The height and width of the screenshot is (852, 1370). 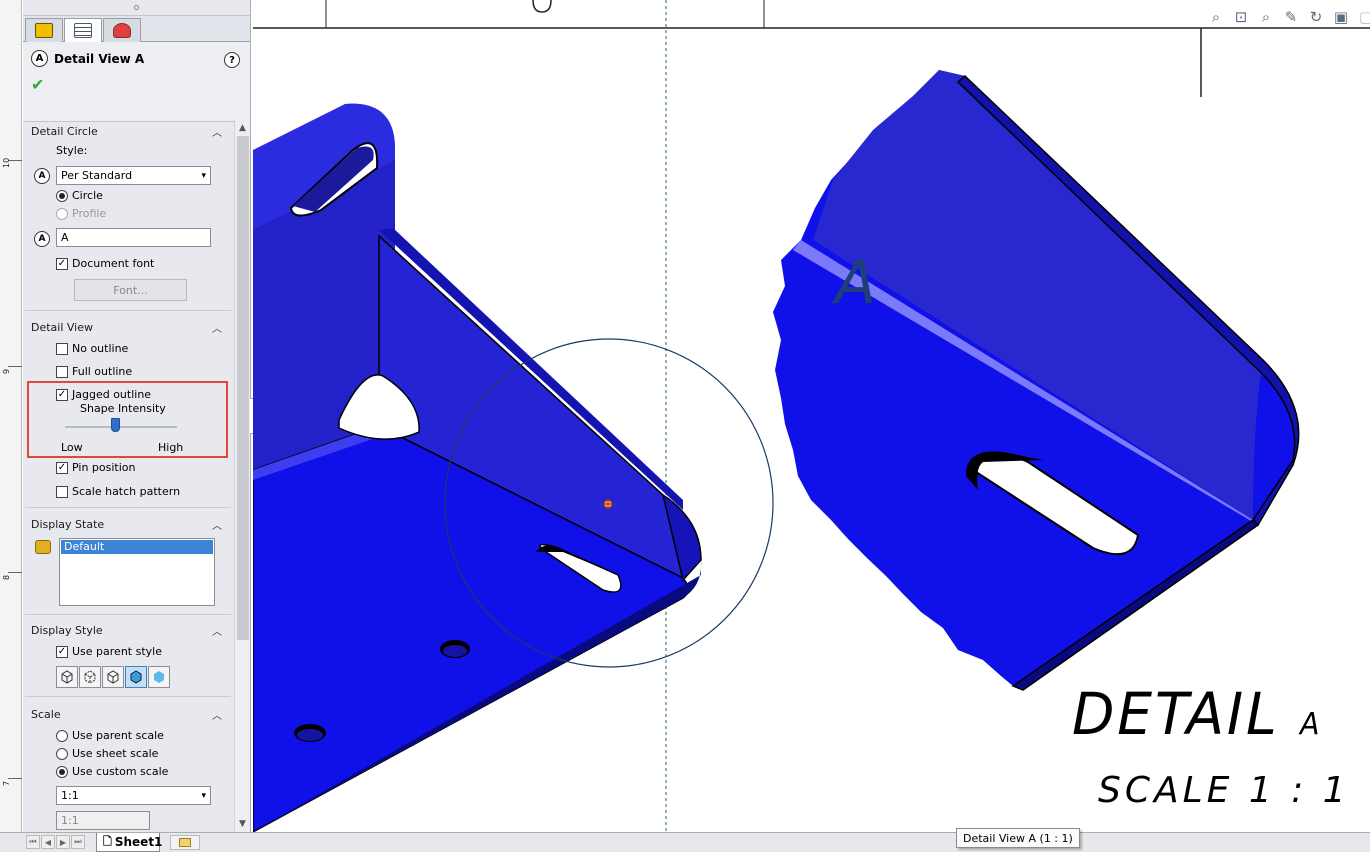 I want to click on style-label: Style:, so click(x=72, y=150).